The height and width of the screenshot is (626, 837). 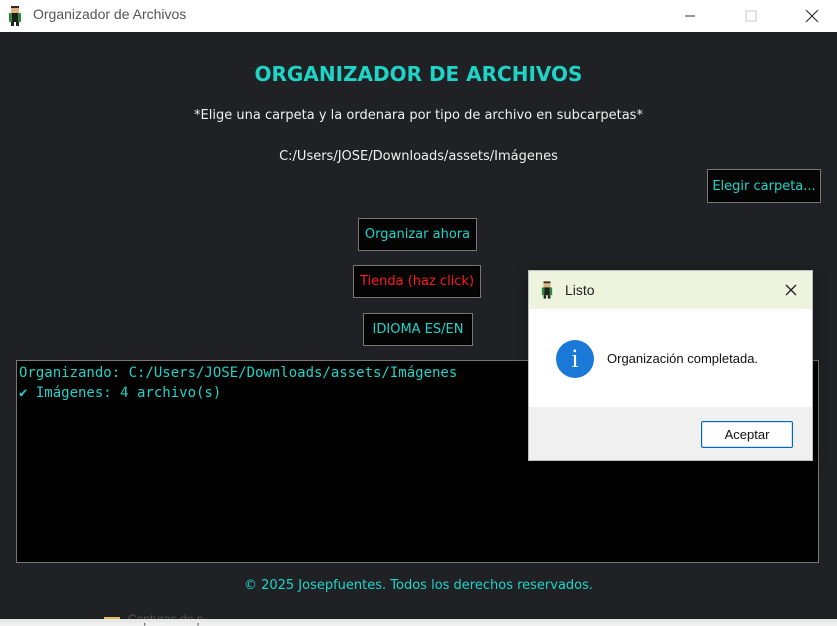 I want to click on maximize-button, so click(x=751, y=16).